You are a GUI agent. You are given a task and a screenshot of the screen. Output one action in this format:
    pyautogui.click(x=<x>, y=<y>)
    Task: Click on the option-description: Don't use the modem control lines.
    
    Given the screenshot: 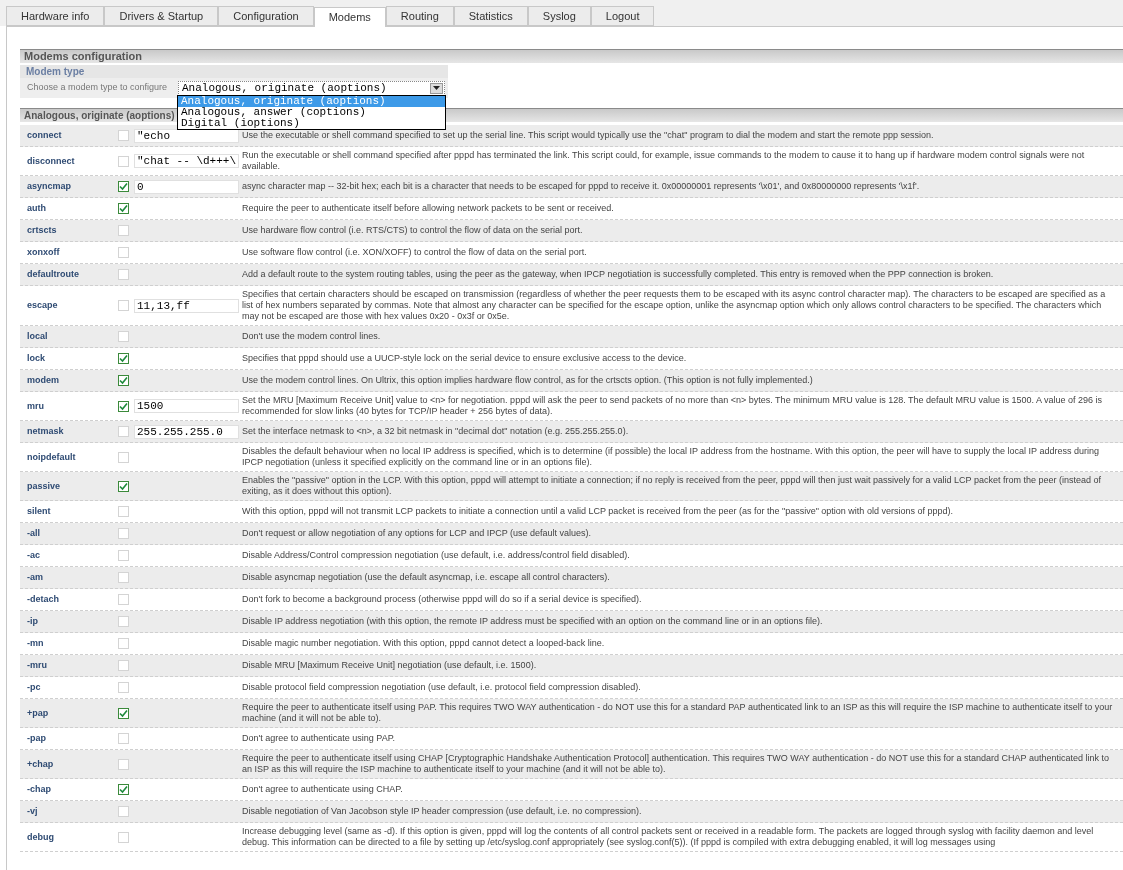 What is the action you would take?
    pyautogui.click(x=312, y=336)
    